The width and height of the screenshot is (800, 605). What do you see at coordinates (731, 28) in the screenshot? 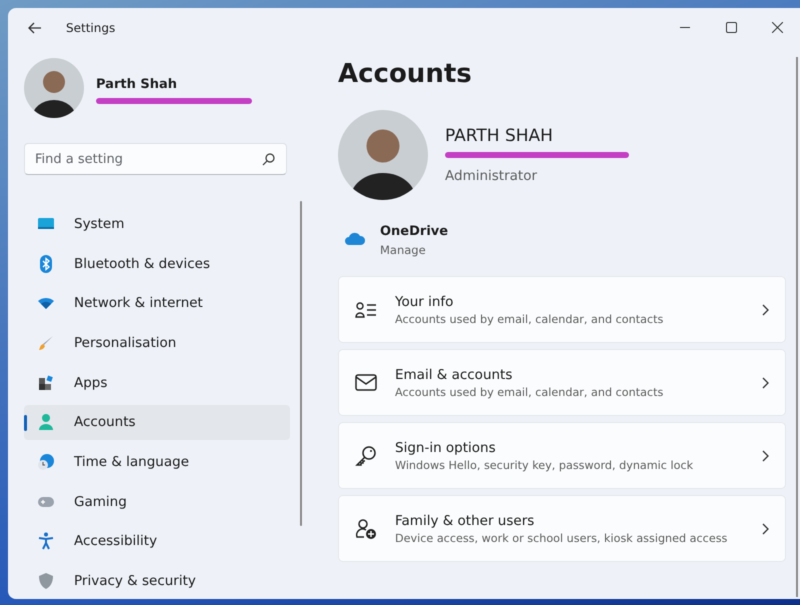
I see `maximize-icon` at bounding box center [731, 28].